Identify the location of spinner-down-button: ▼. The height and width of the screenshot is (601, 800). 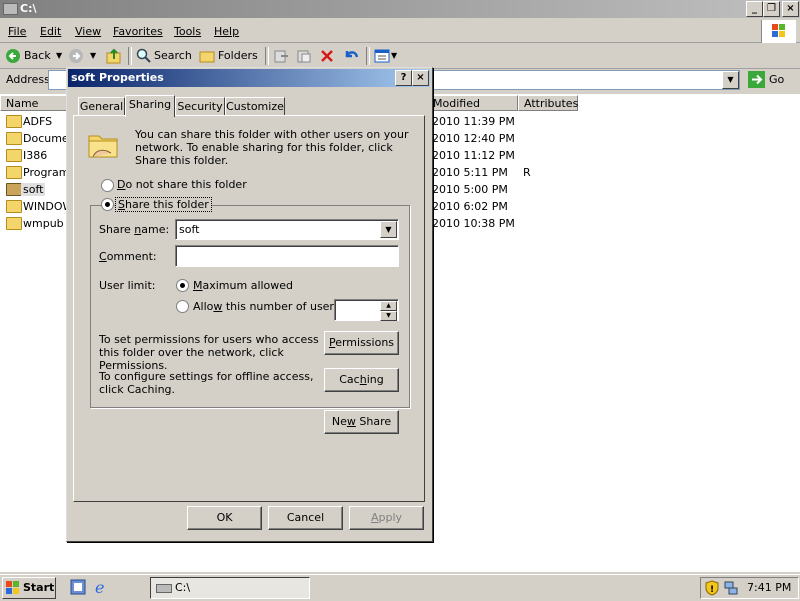
(388, 316).